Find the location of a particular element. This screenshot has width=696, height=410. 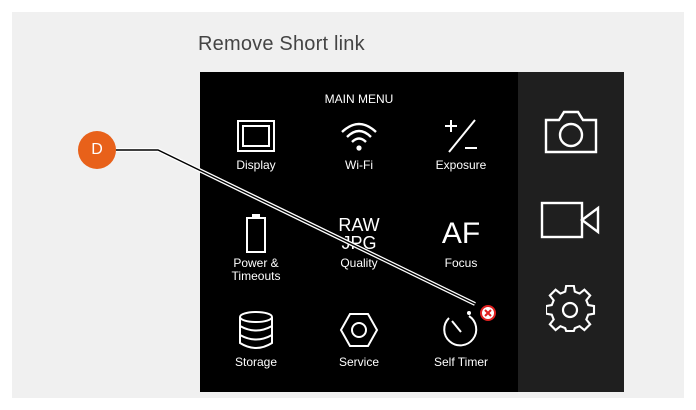

remove-link-button is located at coordinates (488, 313).